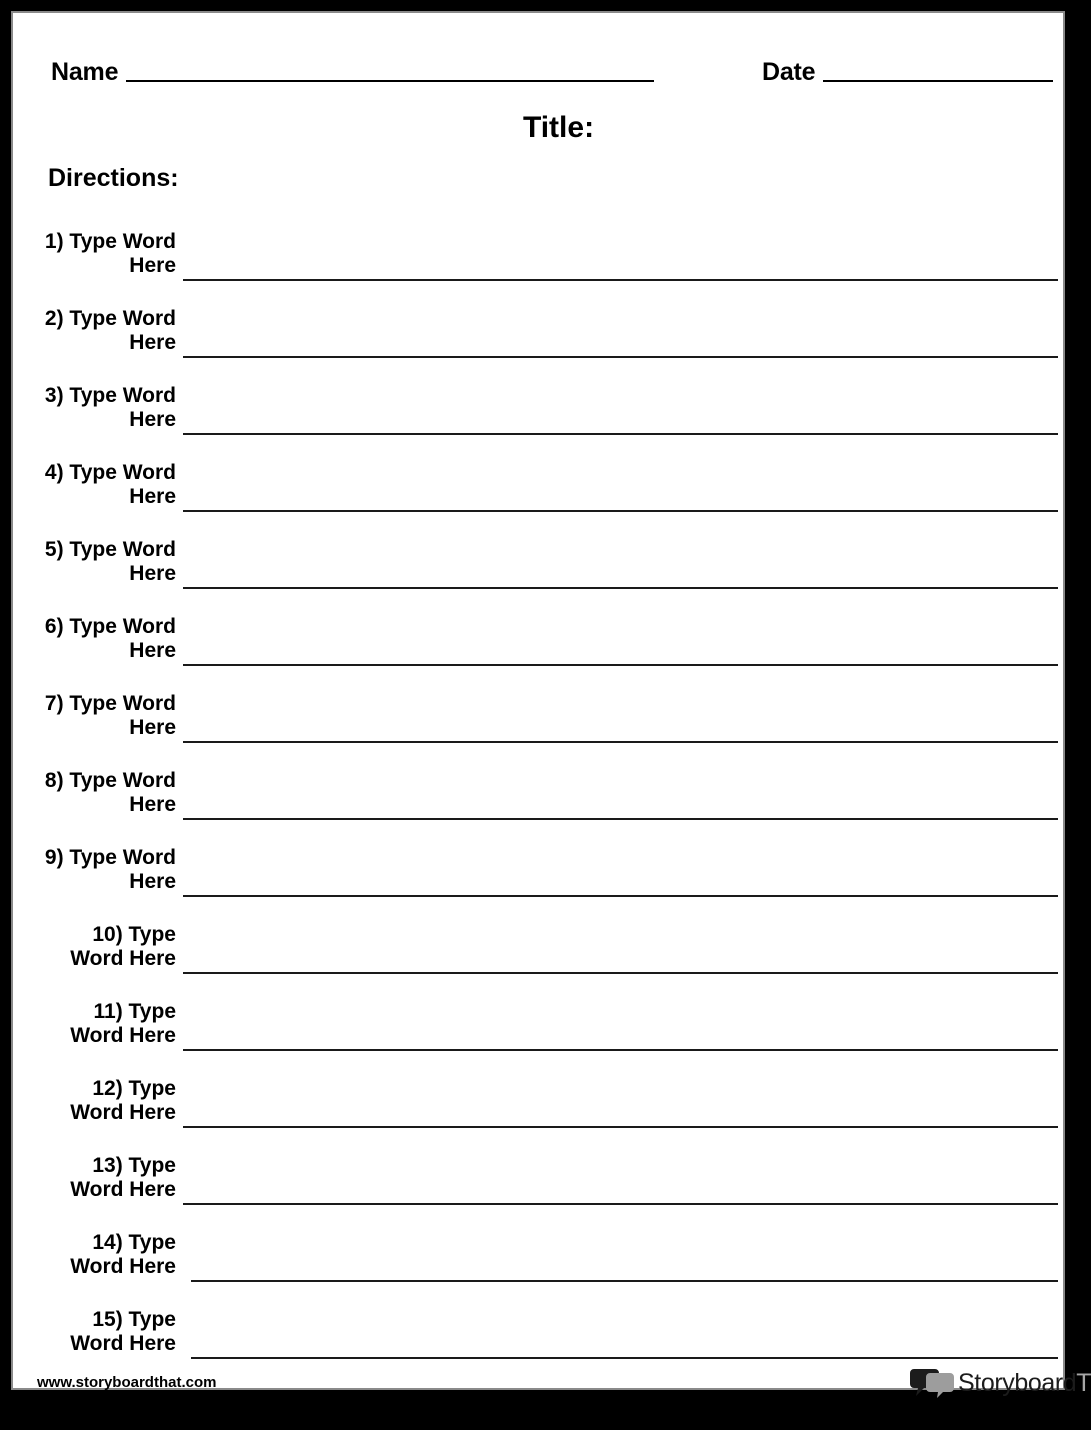 The width and height of the screenshot is (1091, 1430). Describe the element at coordinates (552, 264) in the screenshot. I see `word-row: 1) Type Word Here` at that location.